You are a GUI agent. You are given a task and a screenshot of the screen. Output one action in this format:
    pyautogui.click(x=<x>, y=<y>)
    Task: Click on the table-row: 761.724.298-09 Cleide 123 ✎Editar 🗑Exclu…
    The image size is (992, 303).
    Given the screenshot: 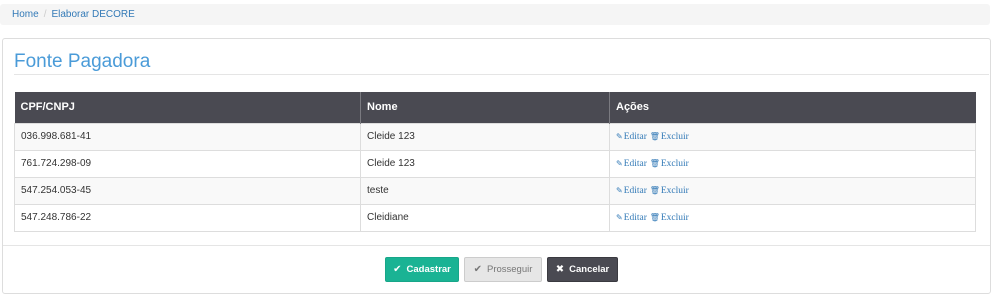 What is the action you would take?
    pyautogui.click(x=495, y=163)
    